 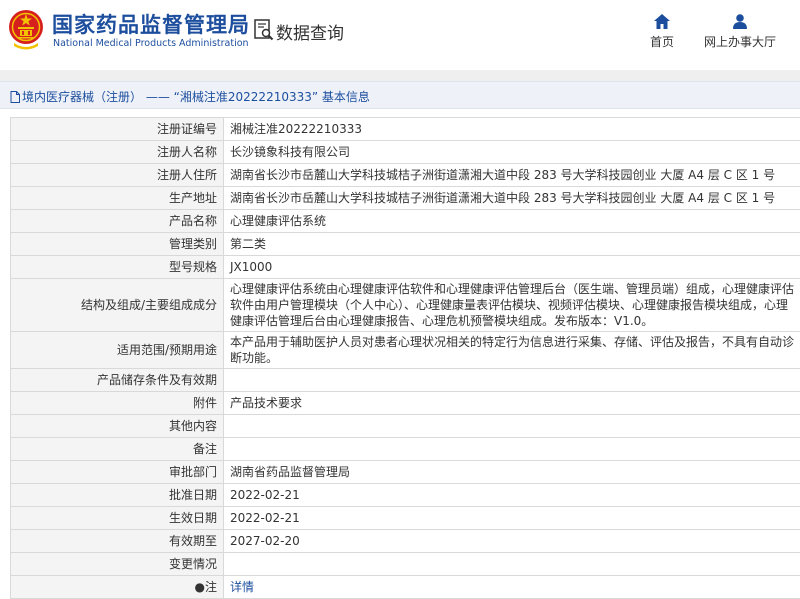 I want to click on document-icon, so click(x=15, y=97).